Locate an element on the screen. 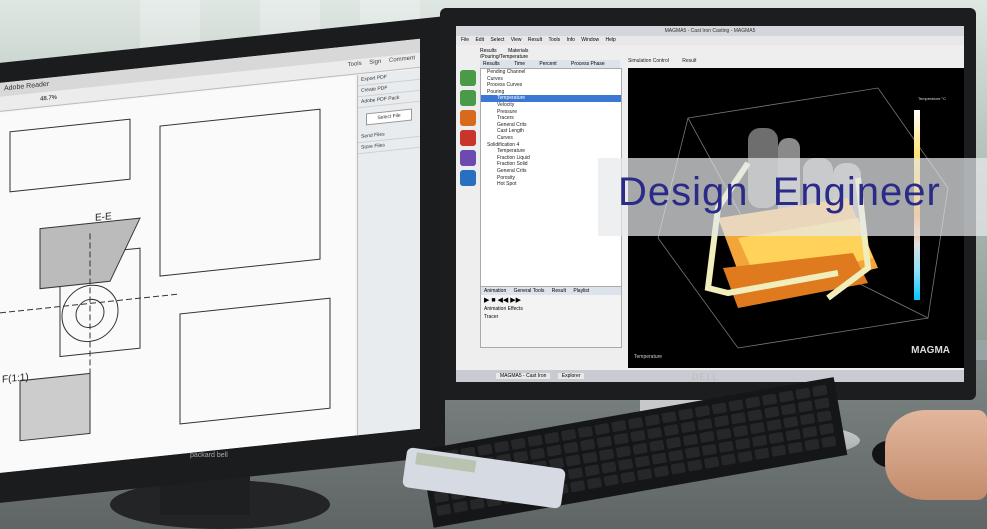 Image resolution: width=987 pixels, height=529 pixels. animation-tabs: Animation General Tools Result Playlist is located at coordinates (551, 291).